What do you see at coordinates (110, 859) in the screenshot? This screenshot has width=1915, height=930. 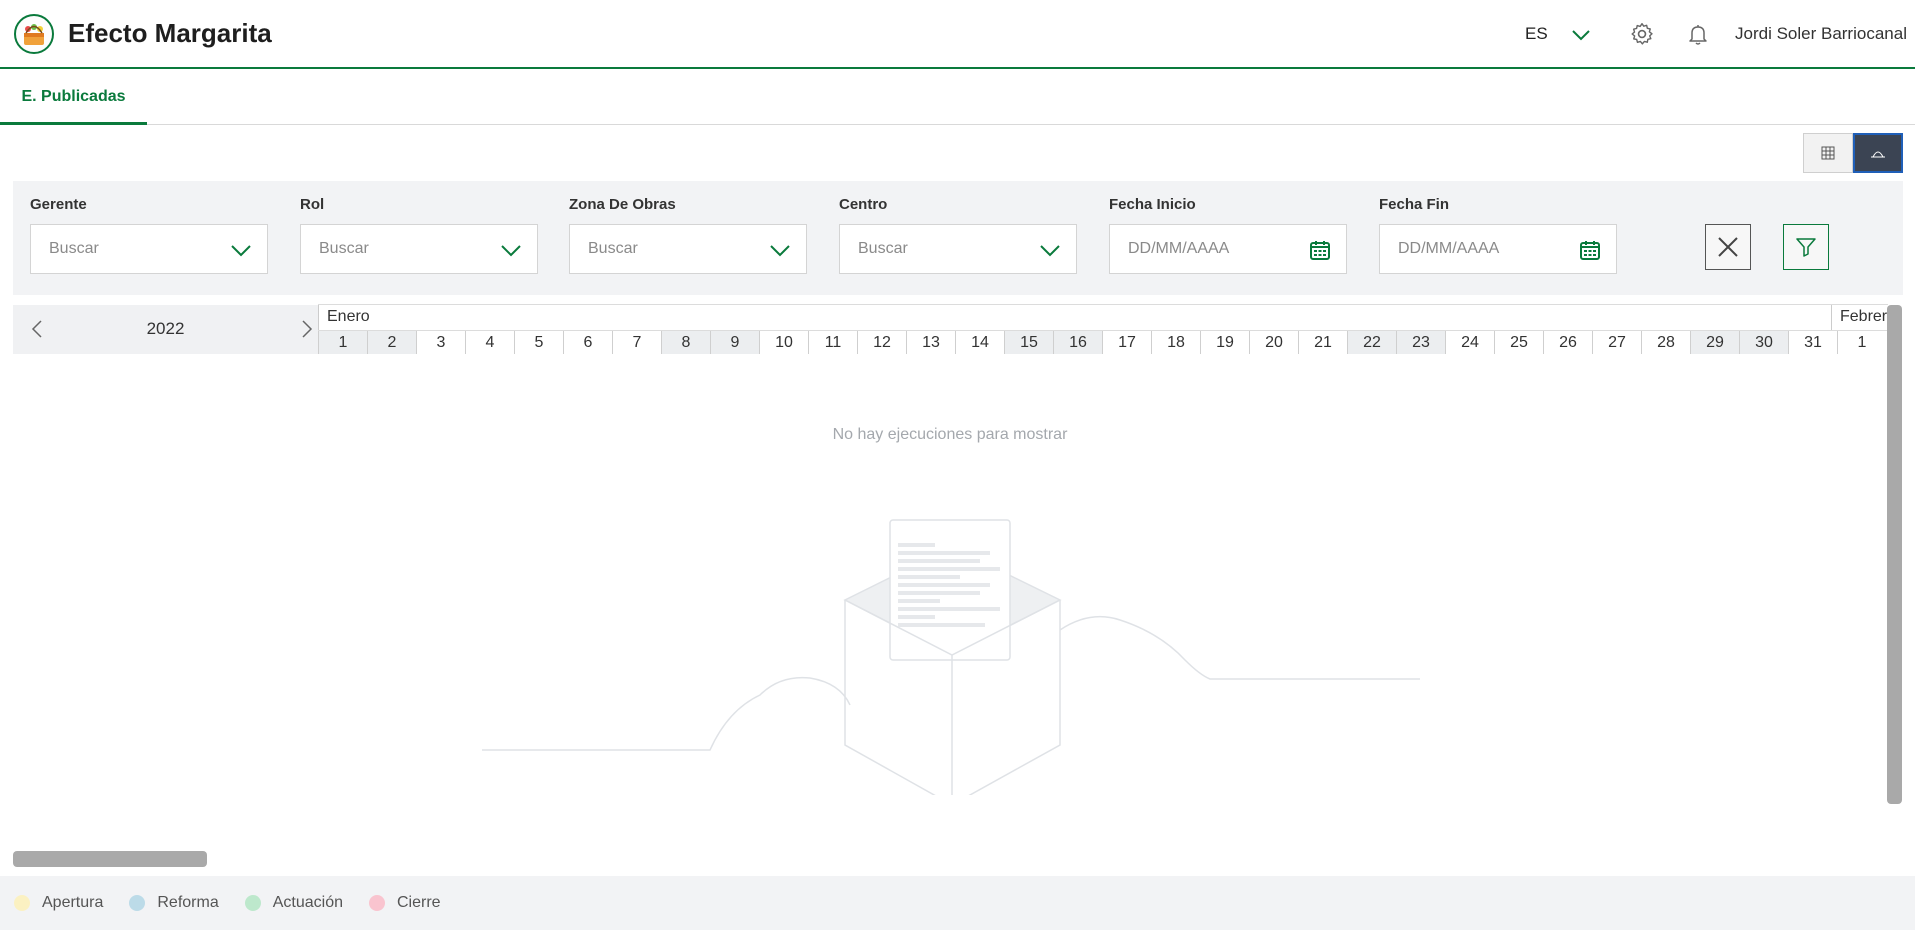 I see `horizontal-scrollbar` at bounding box center [110, 859].